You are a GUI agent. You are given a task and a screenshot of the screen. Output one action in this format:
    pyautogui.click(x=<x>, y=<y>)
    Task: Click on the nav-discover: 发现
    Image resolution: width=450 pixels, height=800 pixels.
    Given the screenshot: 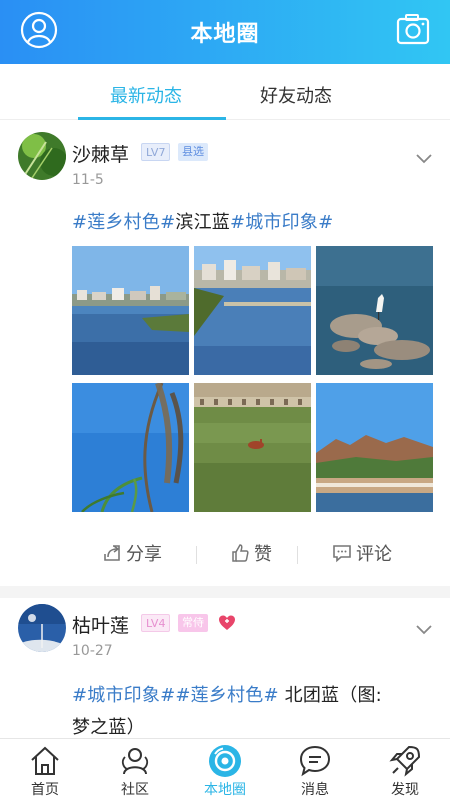 What is the action you would take?
    pyautogui.click(x=405, y=769)
    